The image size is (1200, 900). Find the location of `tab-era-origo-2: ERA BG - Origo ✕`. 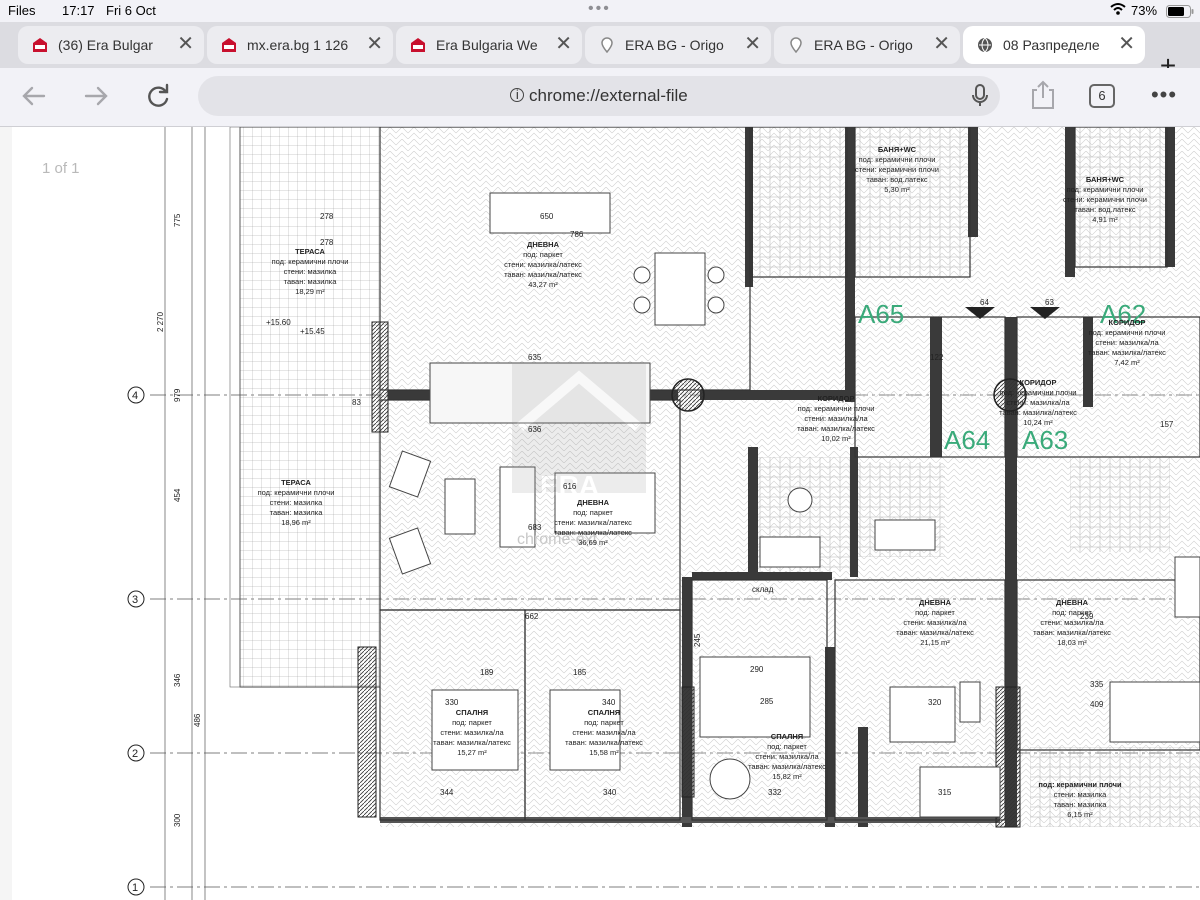

tab-era-origo-2: ERA BG - Origo ✕ is located at coordinates (867, 45).